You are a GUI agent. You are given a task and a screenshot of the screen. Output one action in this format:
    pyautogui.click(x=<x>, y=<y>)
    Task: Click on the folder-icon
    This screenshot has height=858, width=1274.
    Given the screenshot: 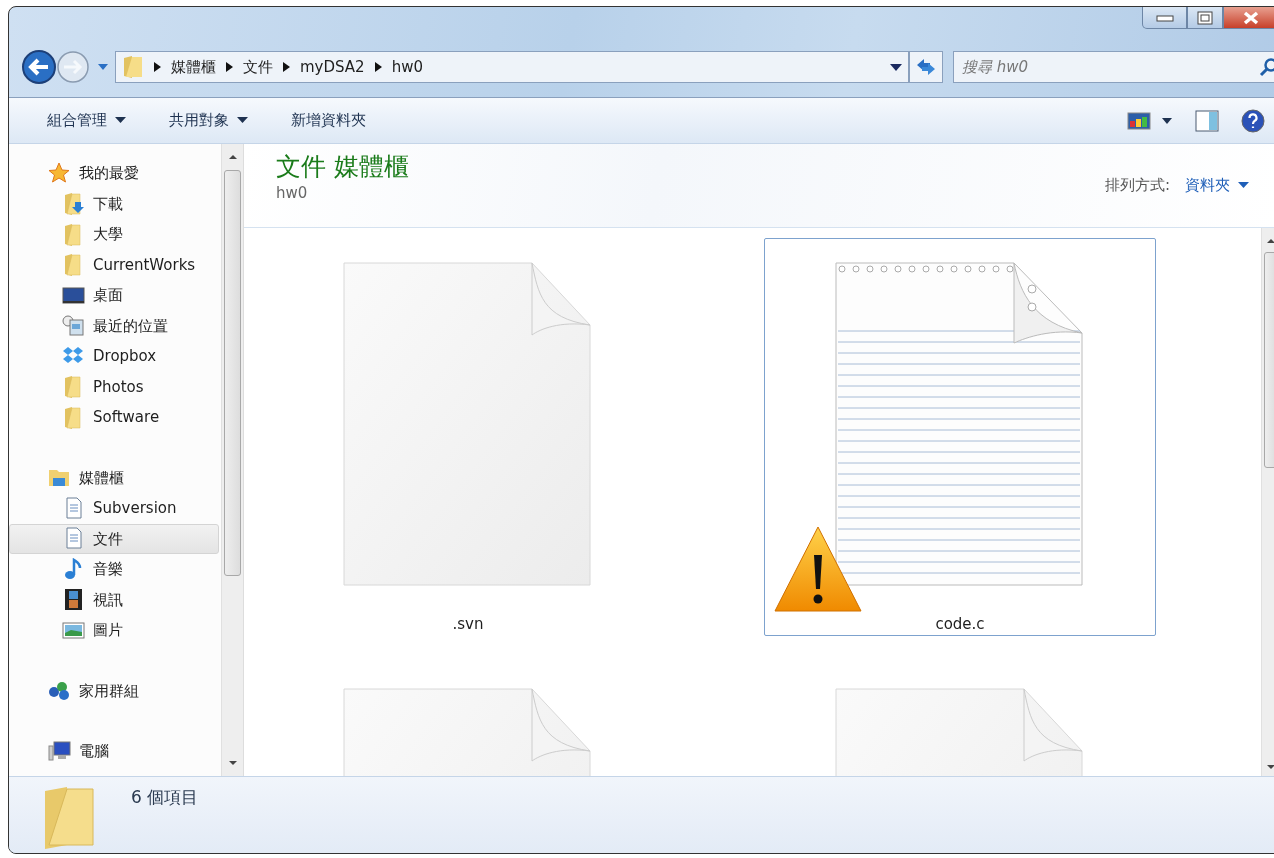 What is the action you would take?
    pyautogui.click(x=133, y=67)
    